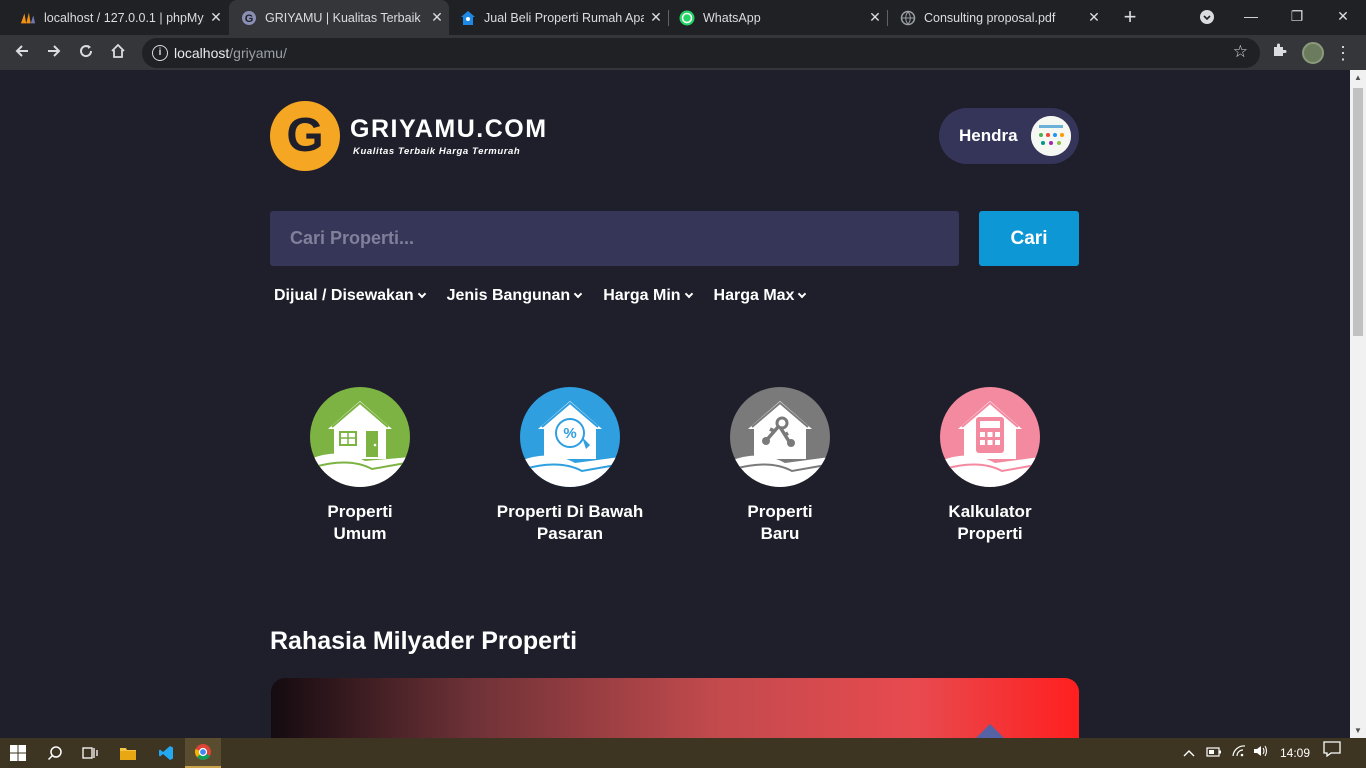 The width and height of the screenshot is (1366, 768). I want to click on url-host: localhost, so click(202, 53).